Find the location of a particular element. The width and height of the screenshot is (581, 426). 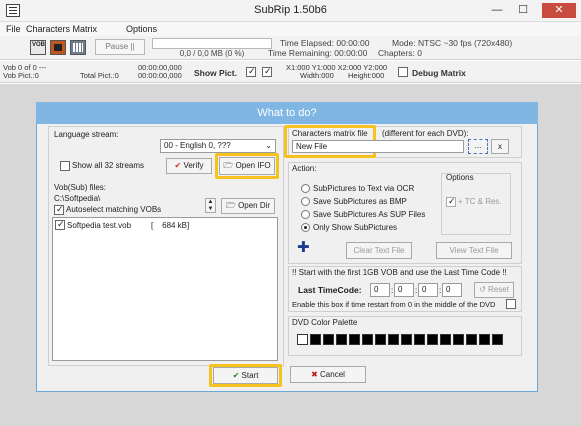

autoselect-label: Autoselect matching VOBs is located at coordinates (114, 209).